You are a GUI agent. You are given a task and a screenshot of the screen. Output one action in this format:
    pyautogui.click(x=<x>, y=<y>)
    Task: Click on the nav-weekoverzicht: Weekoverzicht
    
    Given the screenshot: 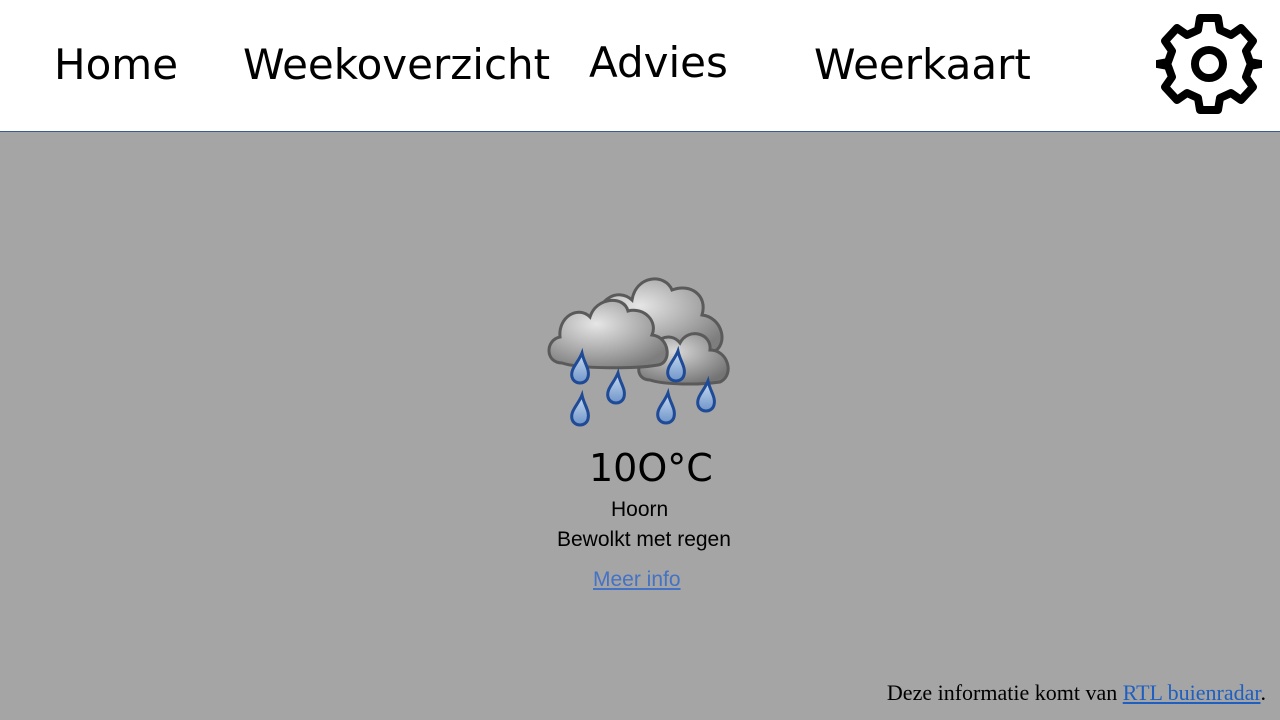 What is the action you would take?
    pyautogui.click(x=396, y=65)
    